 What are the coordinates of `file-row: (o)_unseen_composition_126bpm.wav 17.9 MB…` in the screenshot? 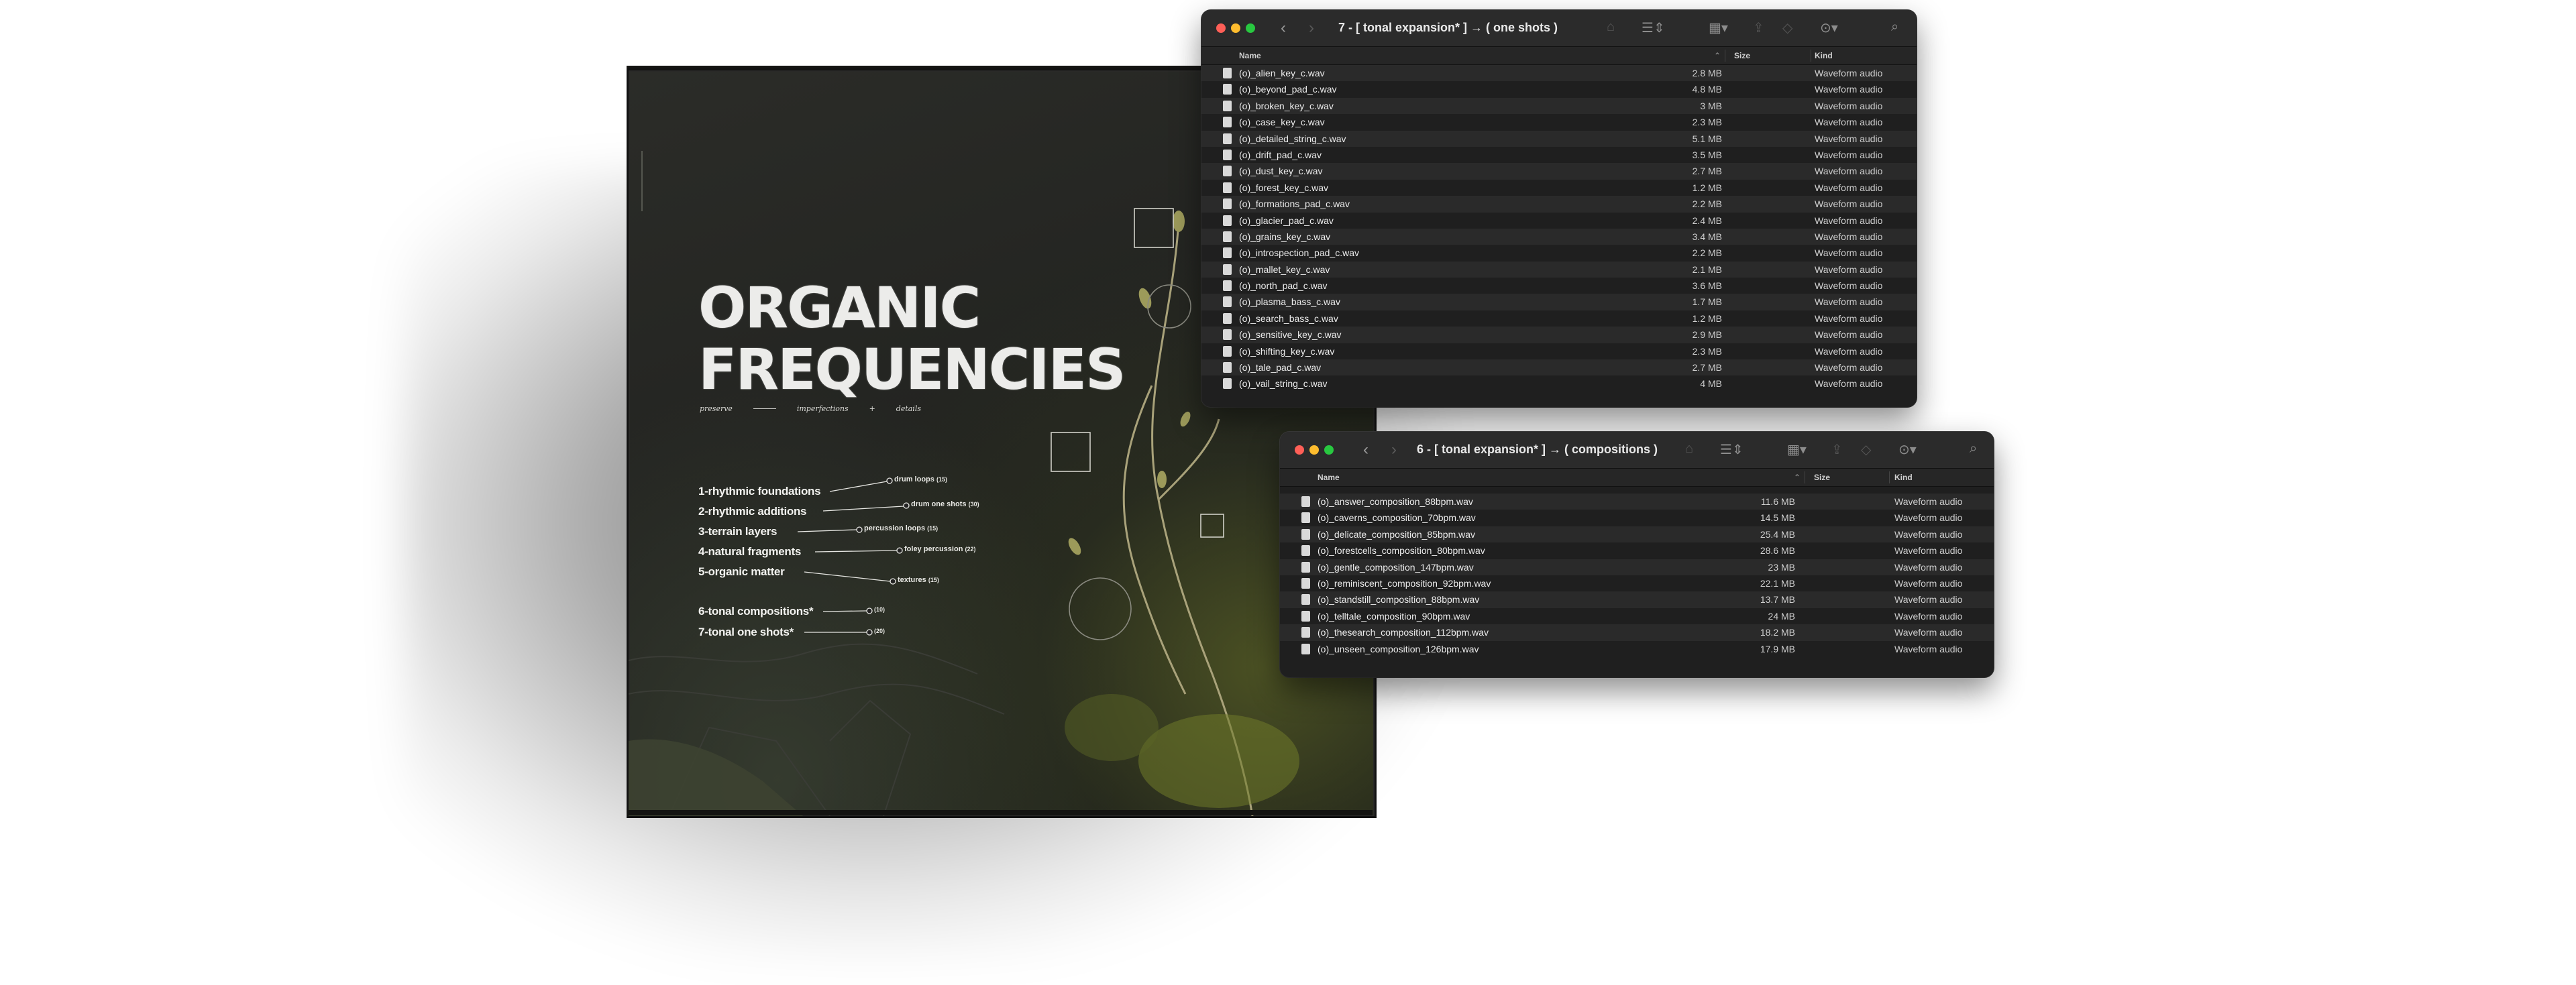 It's located at (1637, 648).